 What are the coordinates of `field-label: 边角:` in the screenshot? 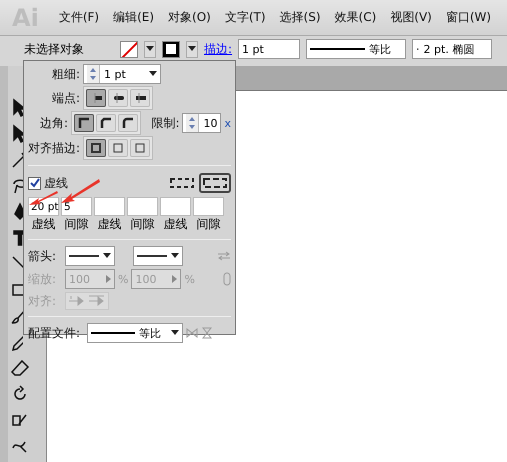 It's located at (53, 123).